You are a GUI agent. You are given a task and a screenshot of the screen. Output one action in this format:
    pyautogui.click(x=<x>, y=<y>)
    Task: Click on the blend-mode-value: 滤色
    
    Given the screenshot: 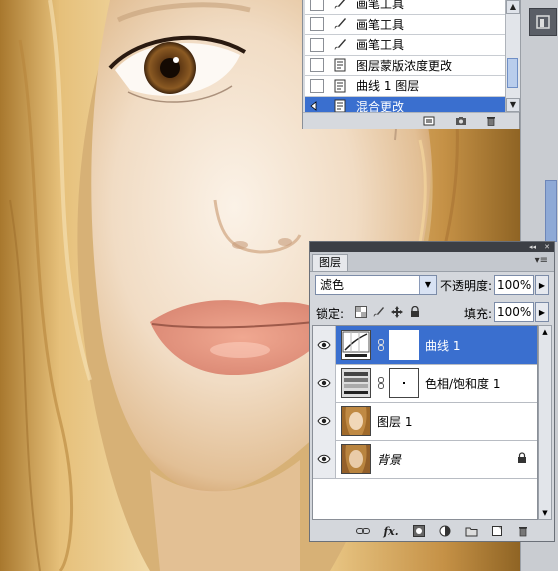 What is the action you would take?
    pyautogui.click(x=332, y=285)
    